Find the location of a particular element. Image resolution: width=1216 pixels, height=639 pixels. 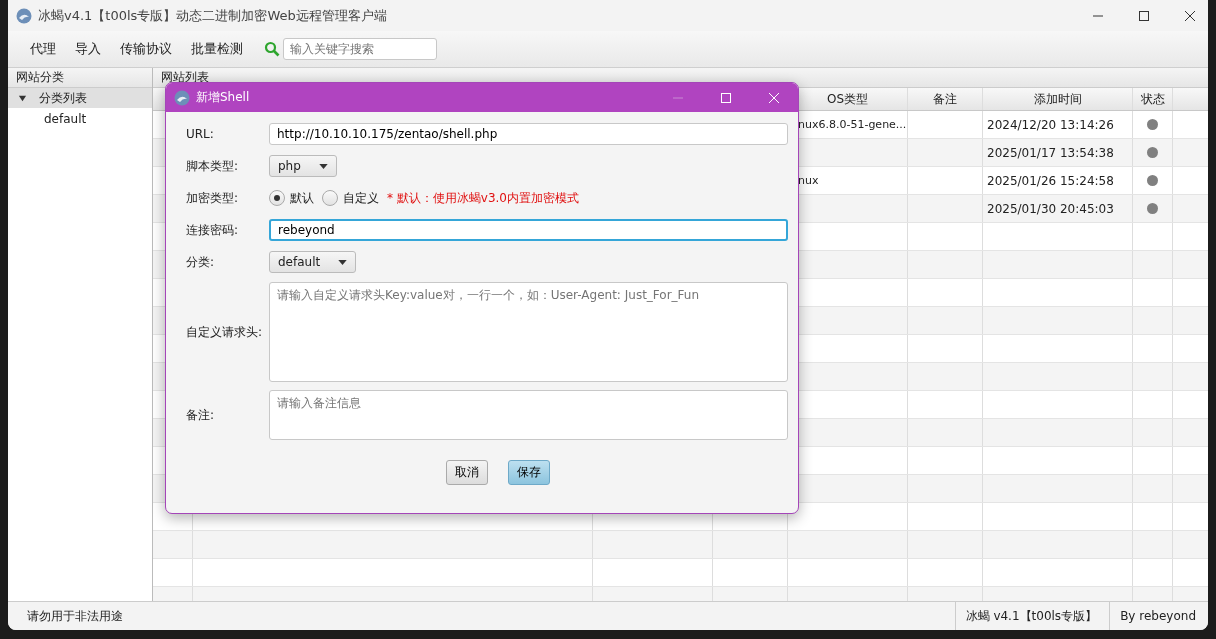

tree-item: 分类列表 is located at coordinates (80, 98).